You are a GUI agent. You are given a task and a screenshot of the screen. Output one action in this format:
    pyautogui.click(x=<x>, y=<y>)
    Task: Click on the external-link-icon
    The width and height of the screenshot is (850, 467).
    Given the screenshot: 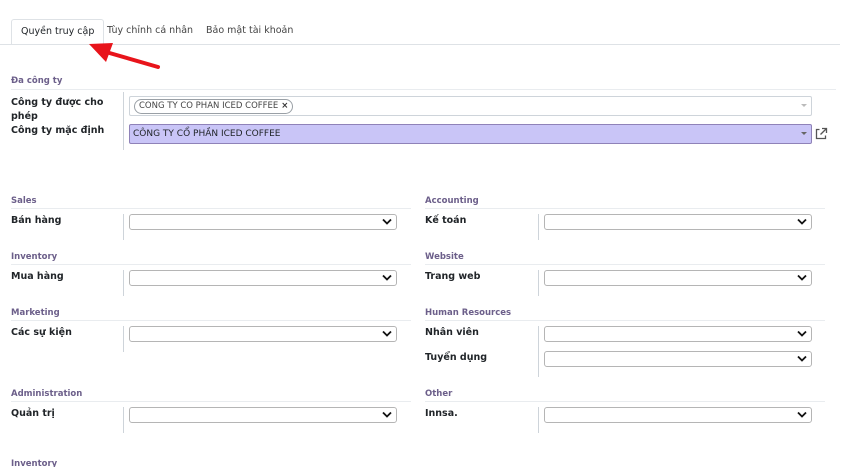 What is the action you would take?
    pyautogui.click(x=821, y=135)
    